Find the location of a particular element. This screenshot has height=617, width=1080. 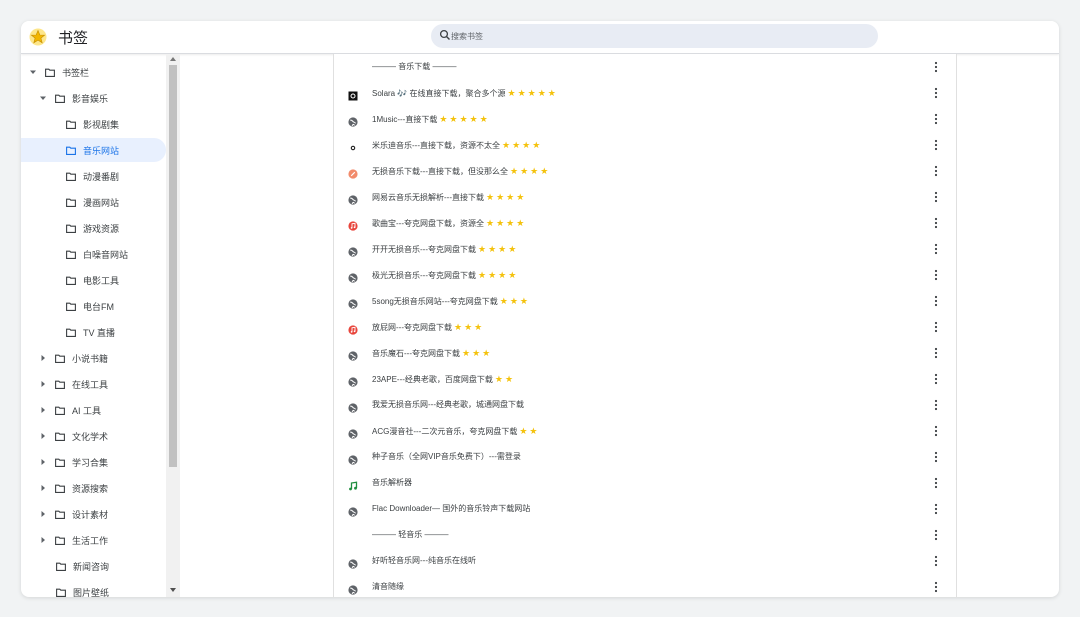

bookmark-row: 5song无损音乐网站---夸克网盘下载 ★★★ is located at coordinates (645, 301).